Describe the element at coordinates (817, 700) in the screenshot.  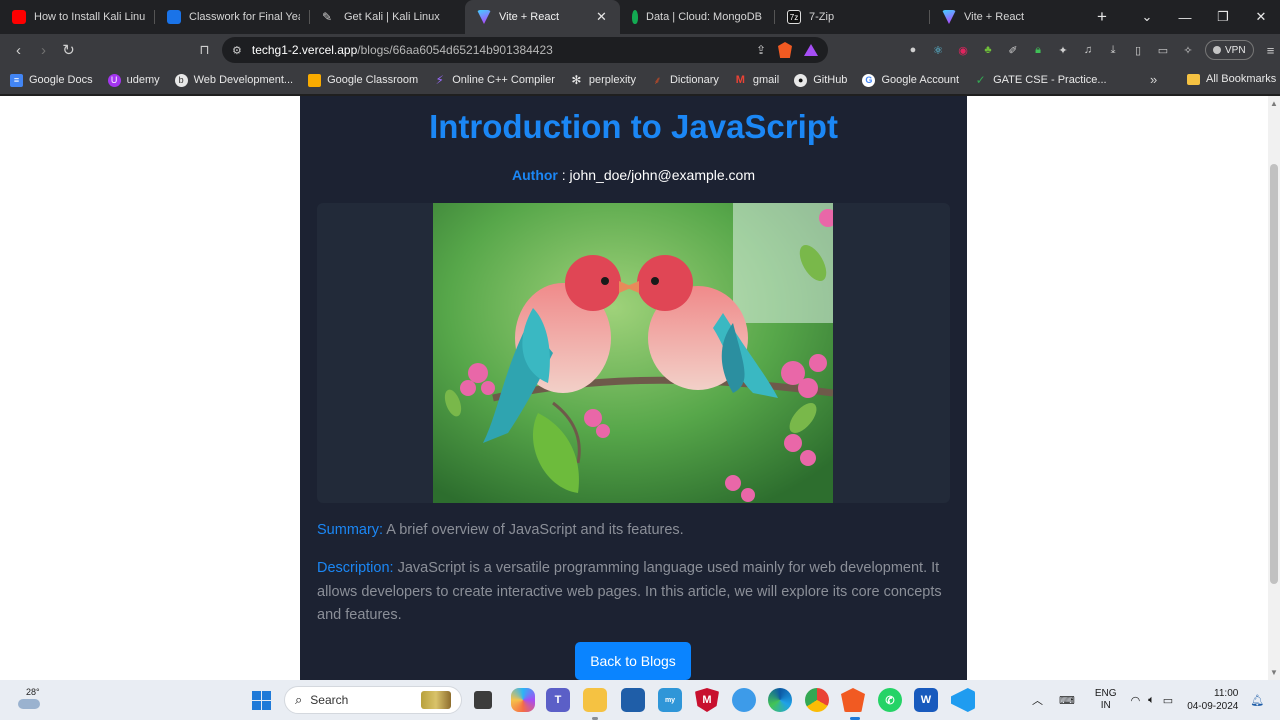
I see `chrome-icon` at that location.